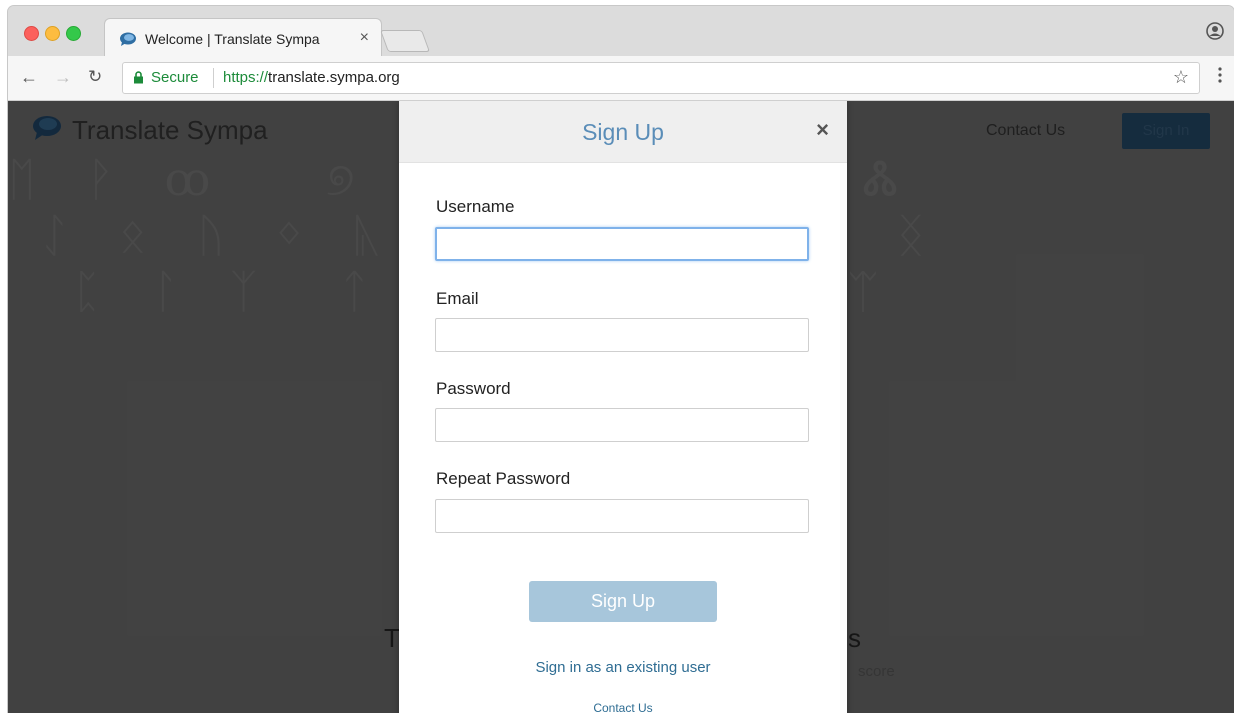 The height and width of the screenshot is (713, 1234). I want to click on modal-title: Sign Up, so click(623, 132).